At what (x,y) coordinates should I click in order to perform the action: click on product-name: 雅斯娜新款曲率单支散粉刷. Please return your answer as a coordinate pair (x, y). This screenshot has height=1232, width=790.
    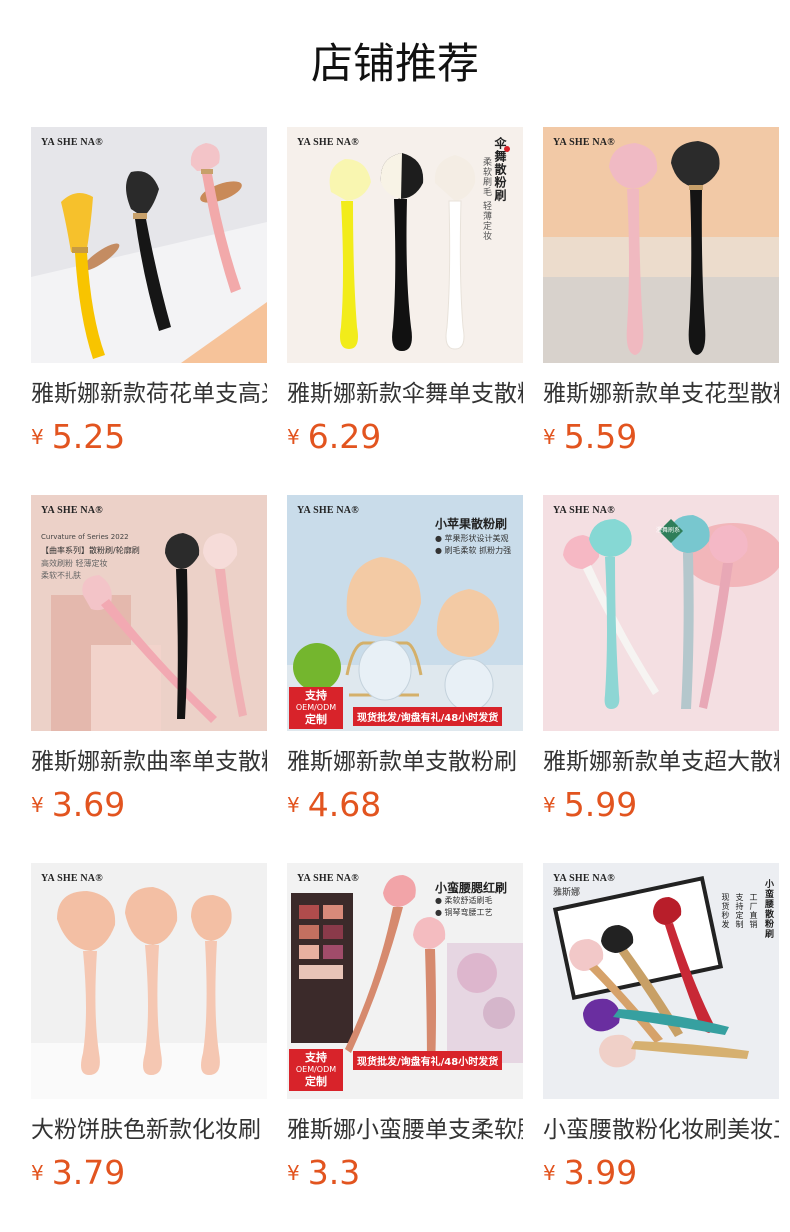
    Looking at the image, I should click on (149, 762).